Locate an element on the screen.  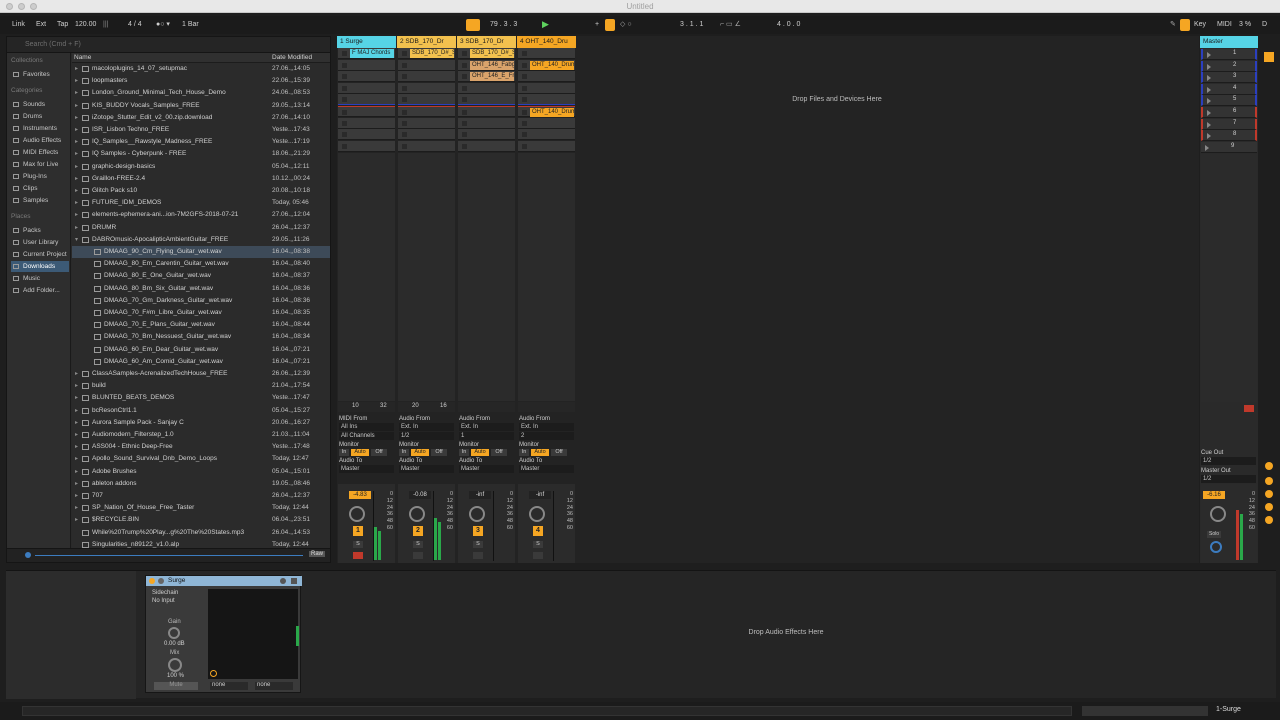
clip-slot: OHT_140_Drum is located at coordinates (546, 111).